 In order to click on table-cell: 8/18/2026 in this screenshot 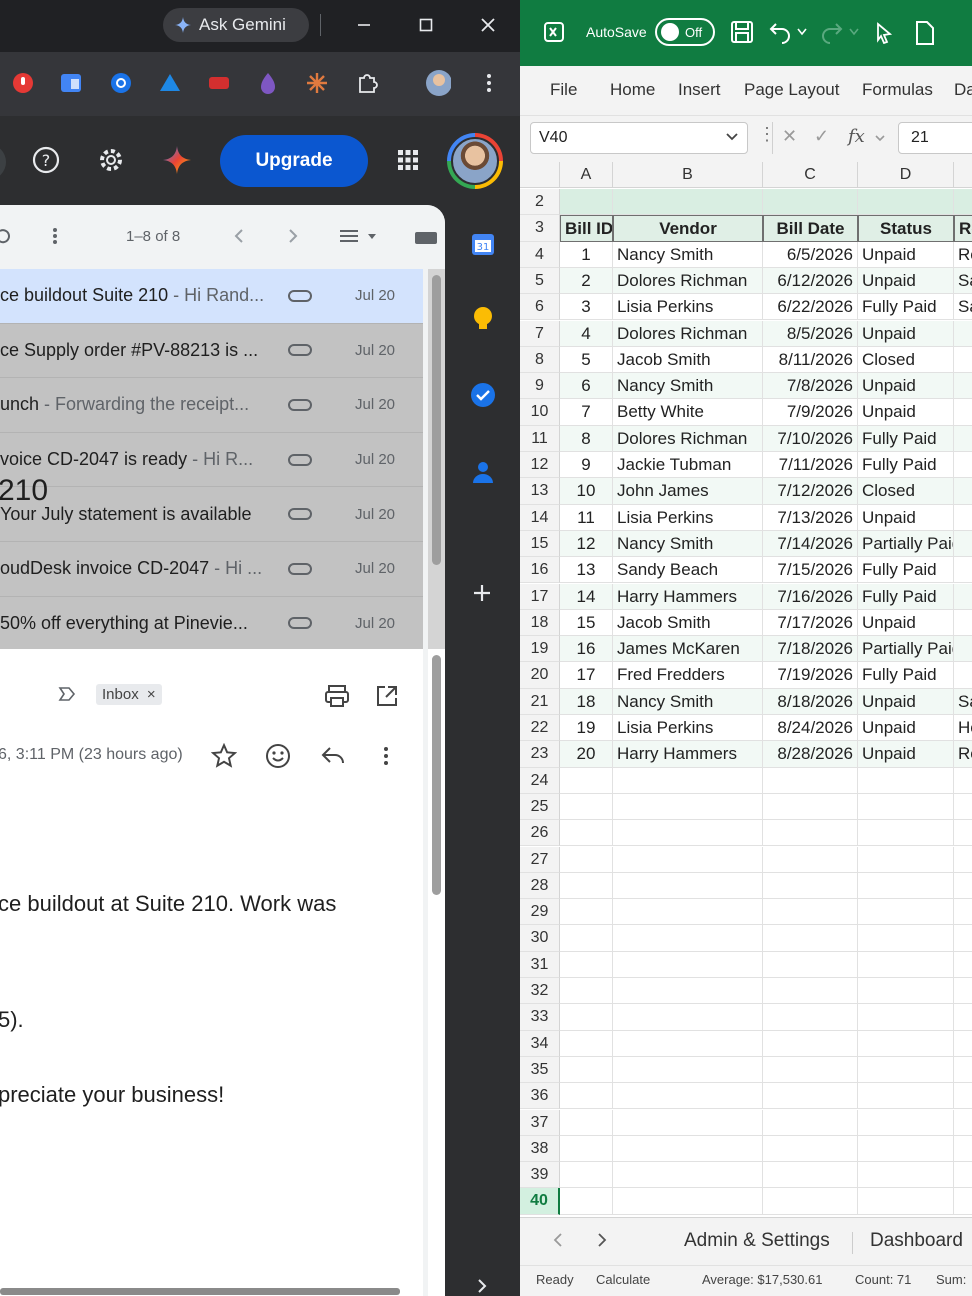, I will do `click(810, 701)`.